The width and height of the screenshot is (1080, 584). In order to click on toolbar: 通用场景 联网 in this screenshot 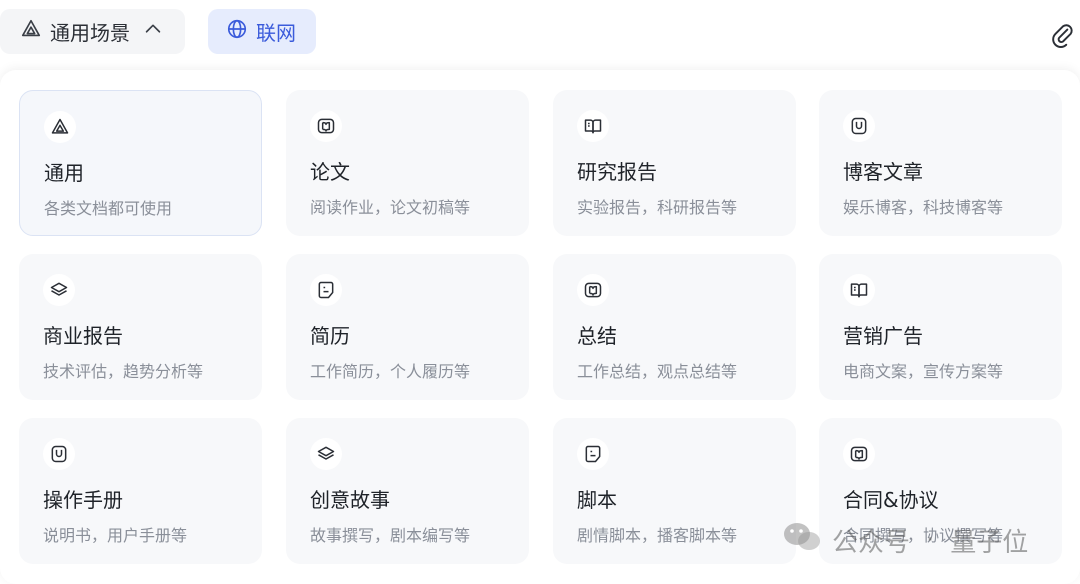, I will do `click(540, 32)`.